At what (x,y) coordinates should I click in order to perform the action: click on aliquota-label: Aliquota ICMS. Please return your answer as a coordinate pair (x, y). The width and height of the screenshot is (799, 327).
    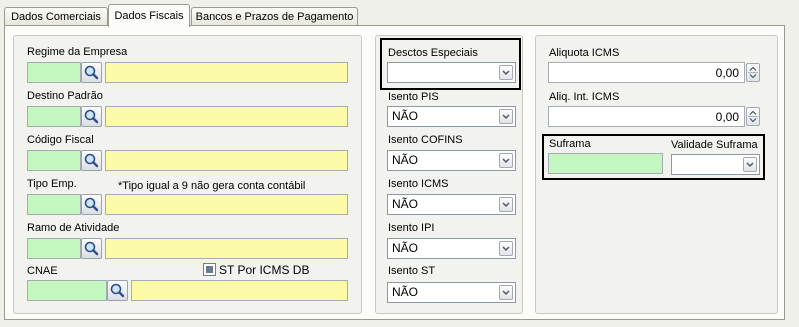
    Looking at the image, I should click on (584, 53).